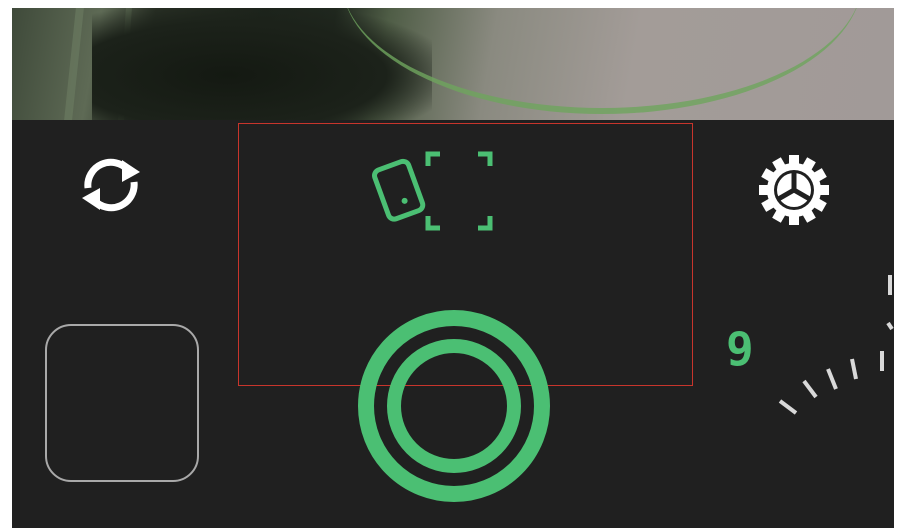 Image resolution: width=899 pixels, height=528 pixels. I want to click on preview-detail, so click(74, 64).